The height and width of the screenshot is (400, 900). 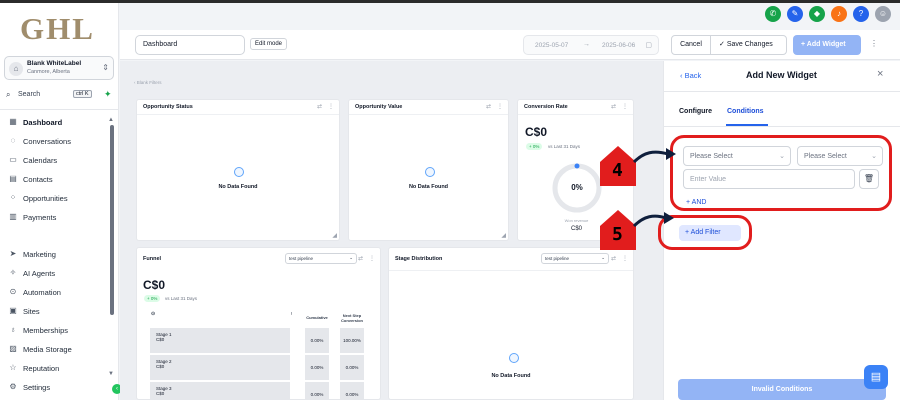 I want to click on cumulative-cell: 0.00%, so click(x=317, y=340).